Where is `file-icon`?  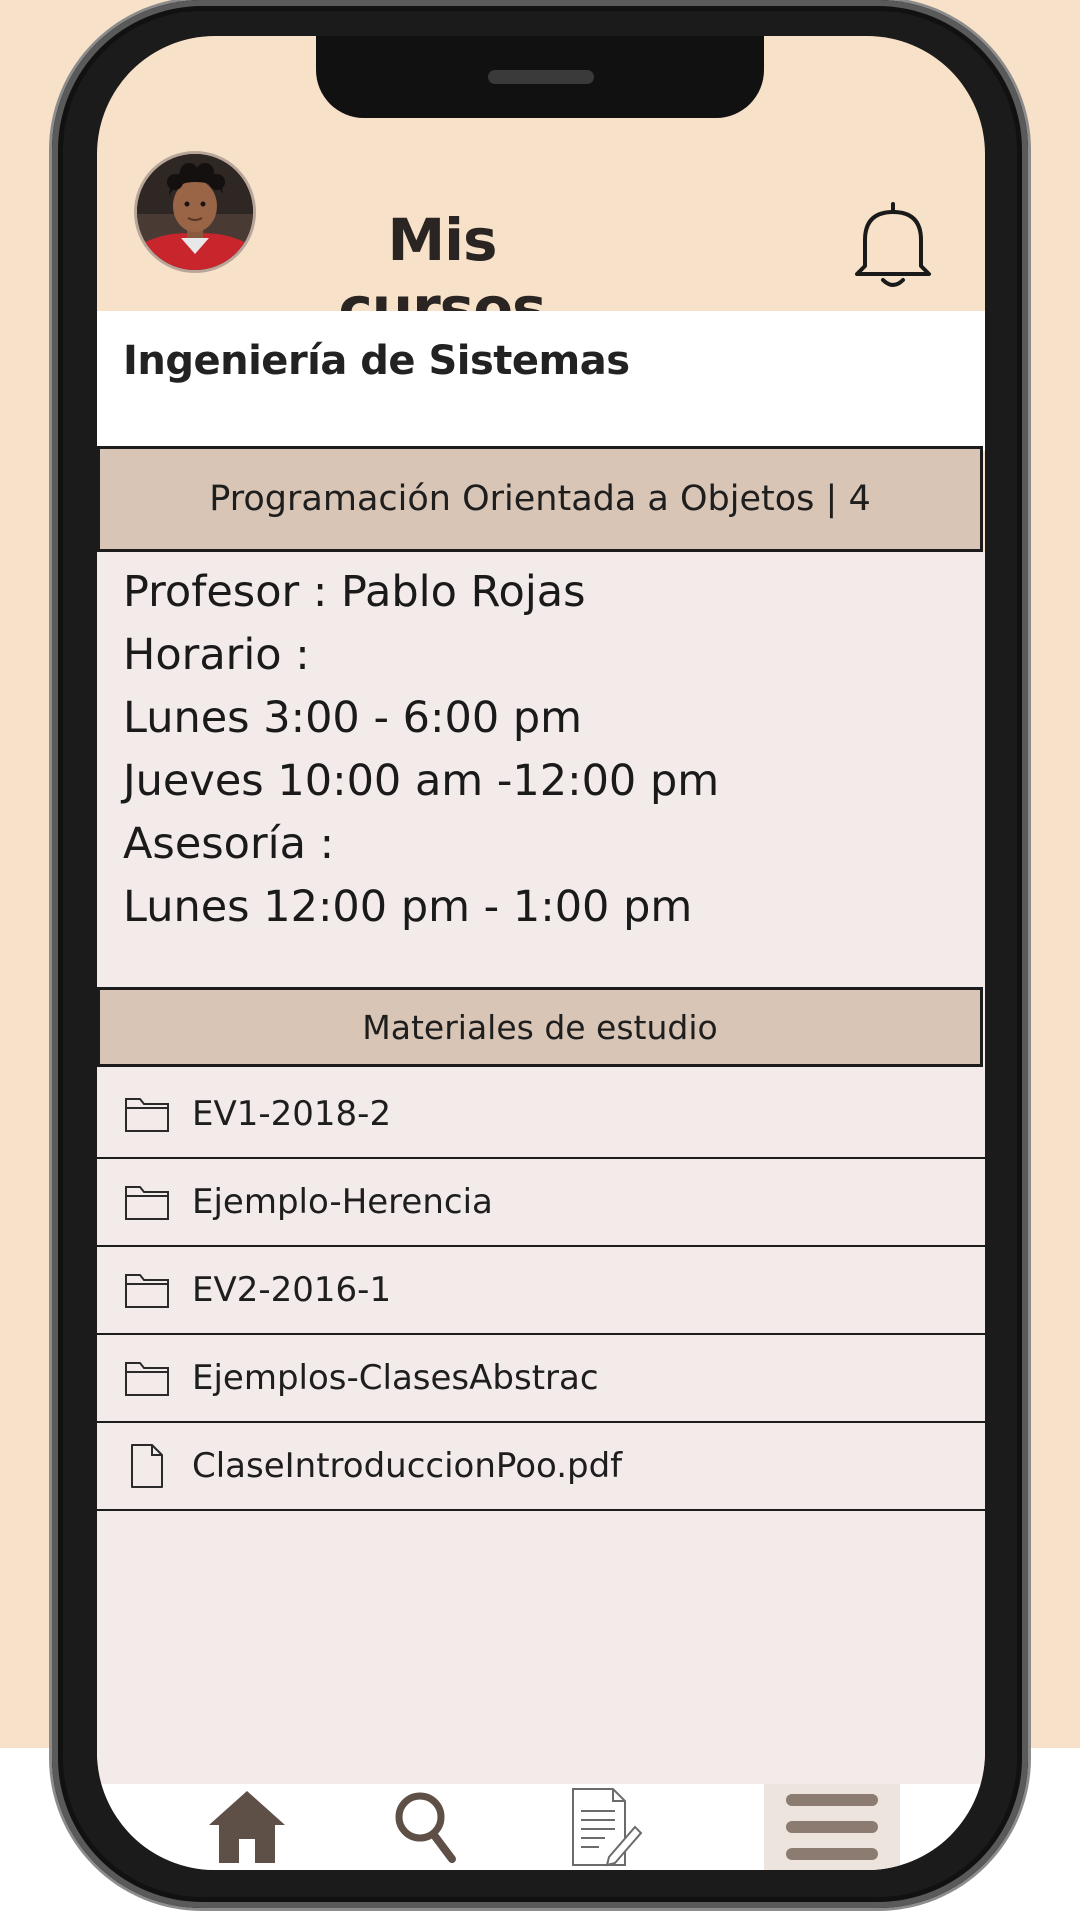
file-icon is located at coordinates (147, 1466).